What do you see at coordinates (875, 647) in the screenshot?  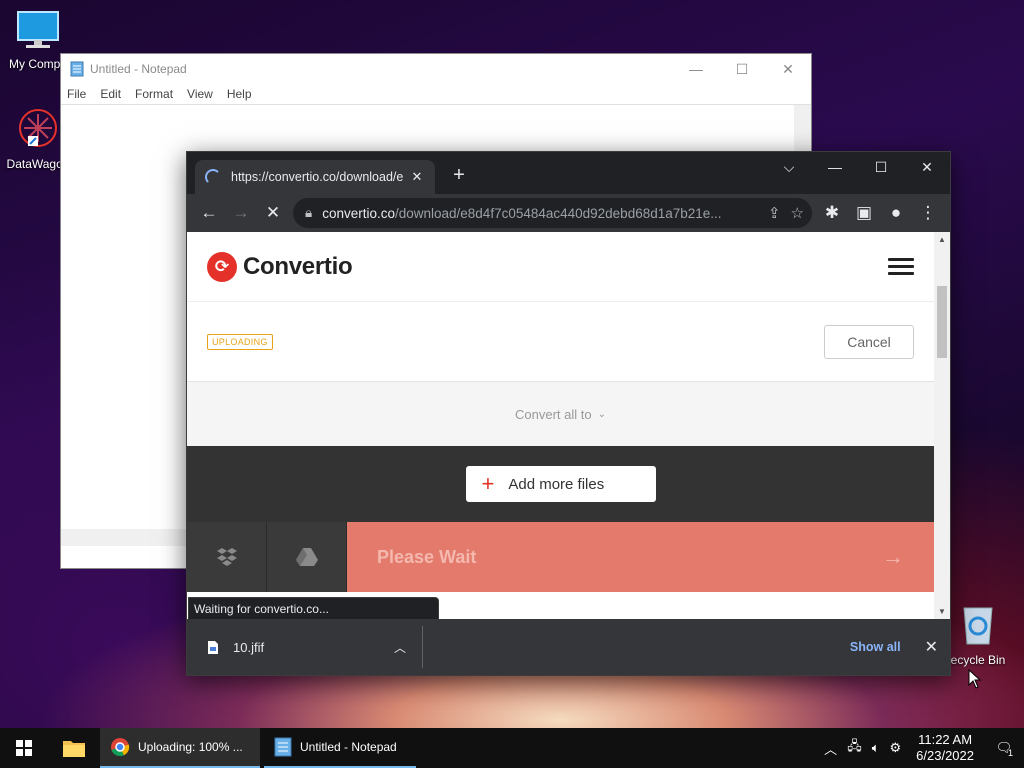 I see `show-all-button: Show all` at bounding box center [875, 647].